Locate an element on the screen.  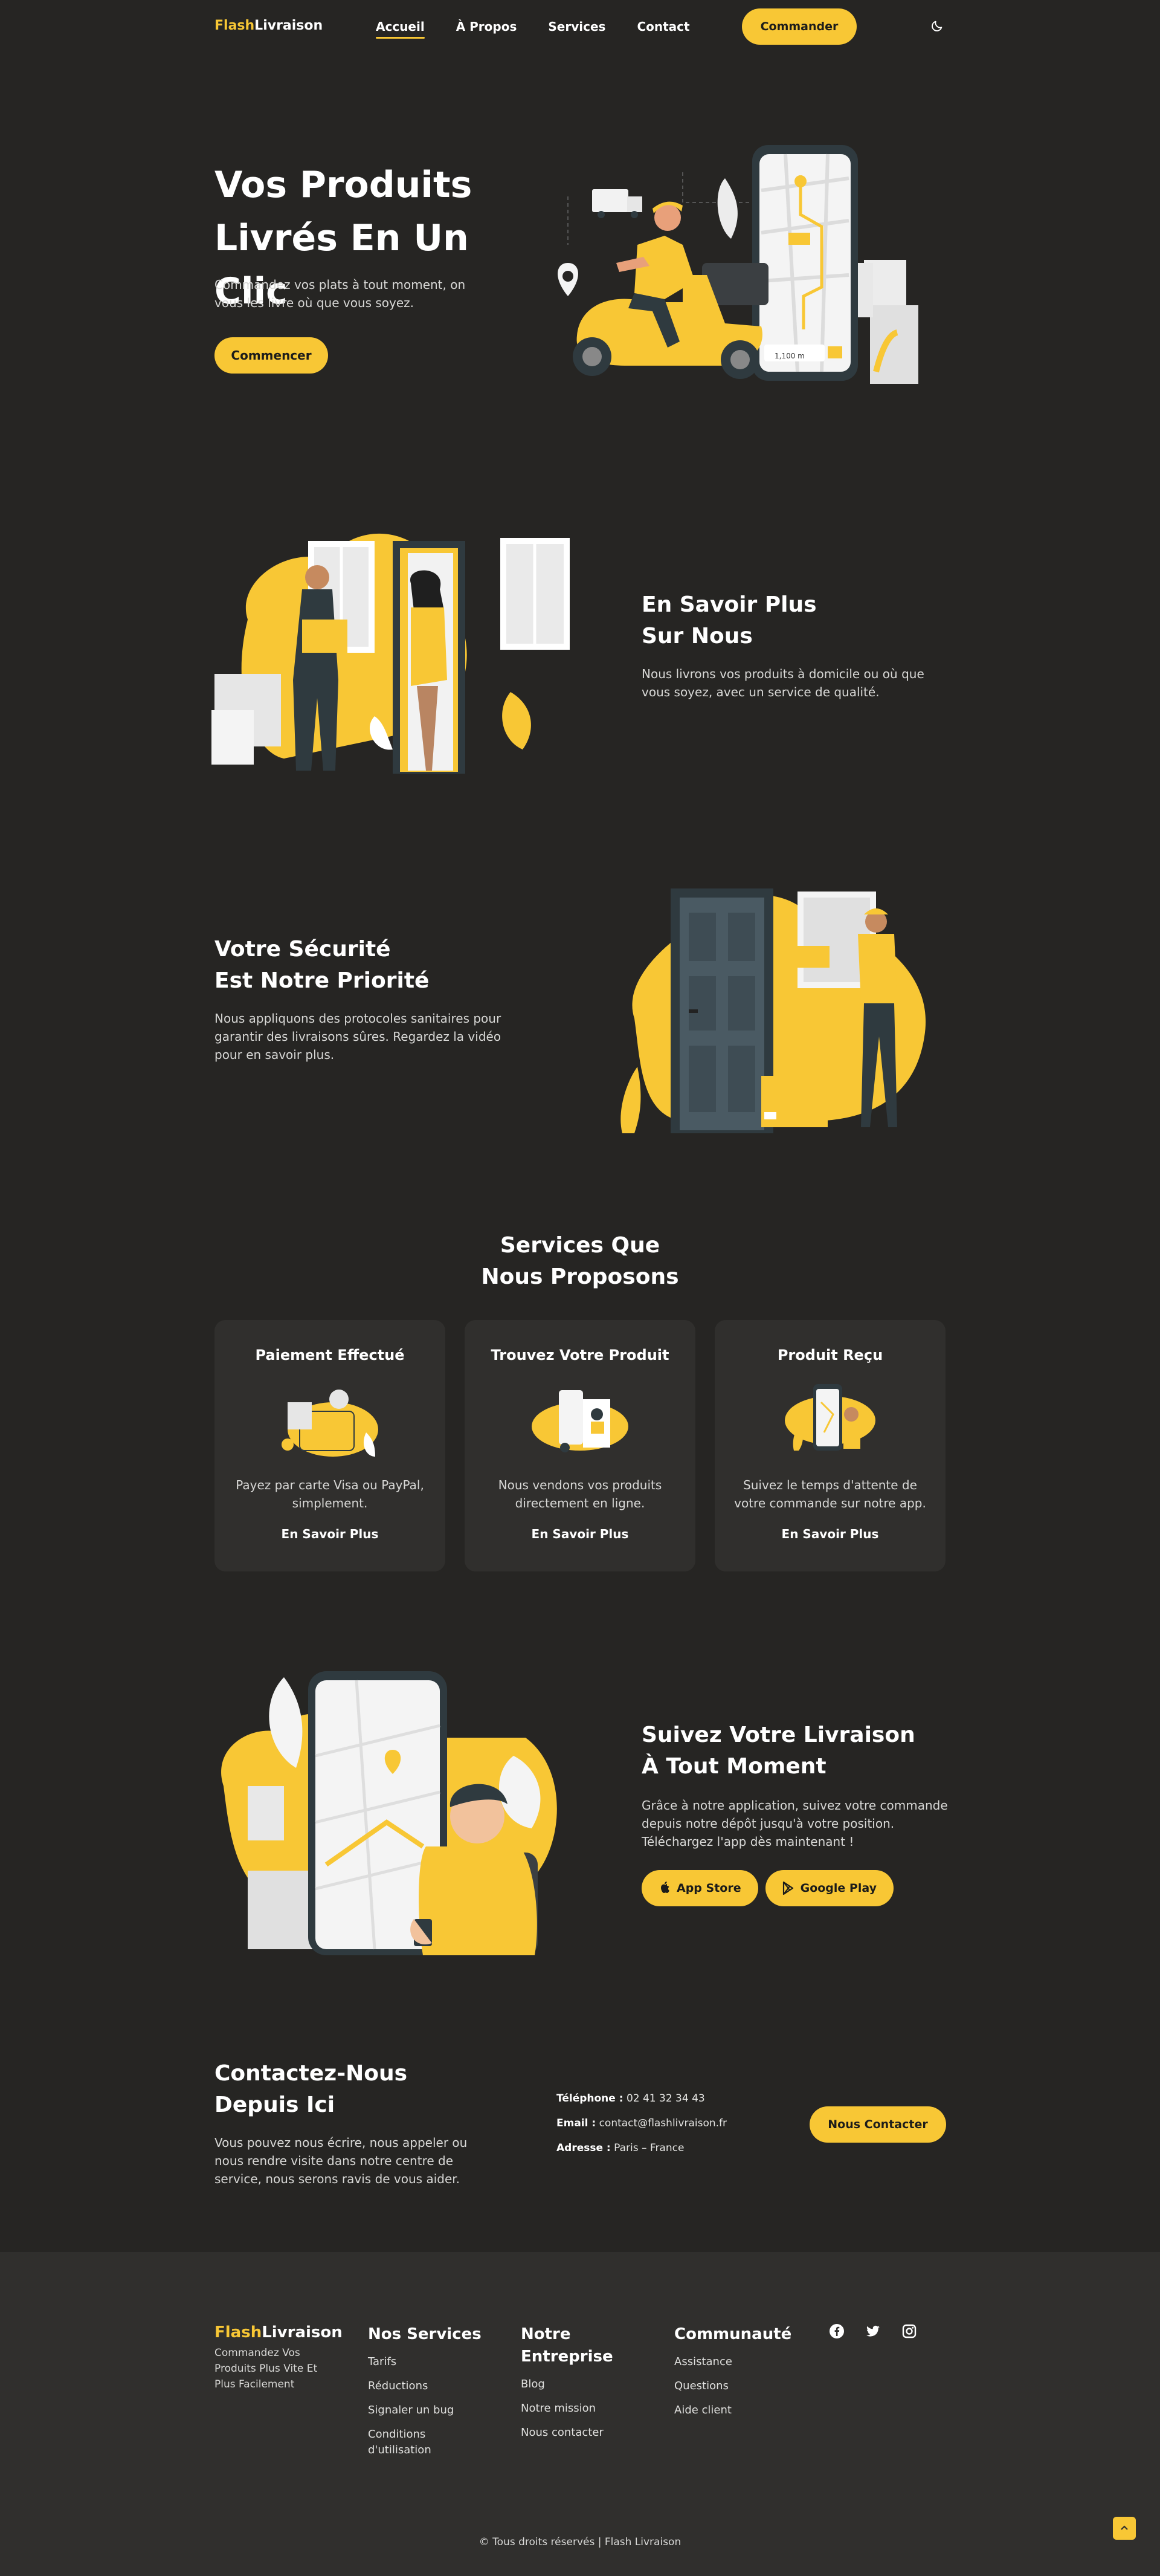
google-play-button: Google Play is located at coordinates (829, 1888).